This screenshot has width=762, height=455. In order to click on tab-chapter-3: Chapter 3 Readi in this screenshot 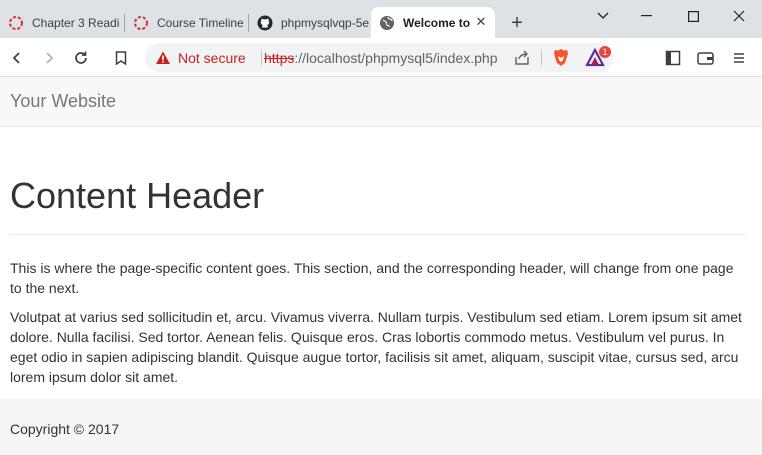, I will do `click(62, 22)`.